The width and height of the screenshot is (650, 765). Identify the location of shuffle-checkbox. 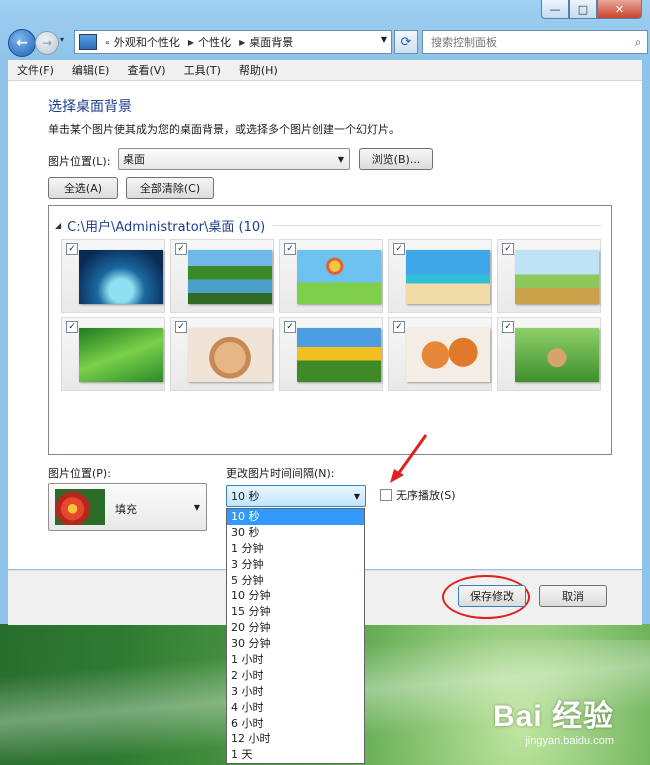
(386, 495).